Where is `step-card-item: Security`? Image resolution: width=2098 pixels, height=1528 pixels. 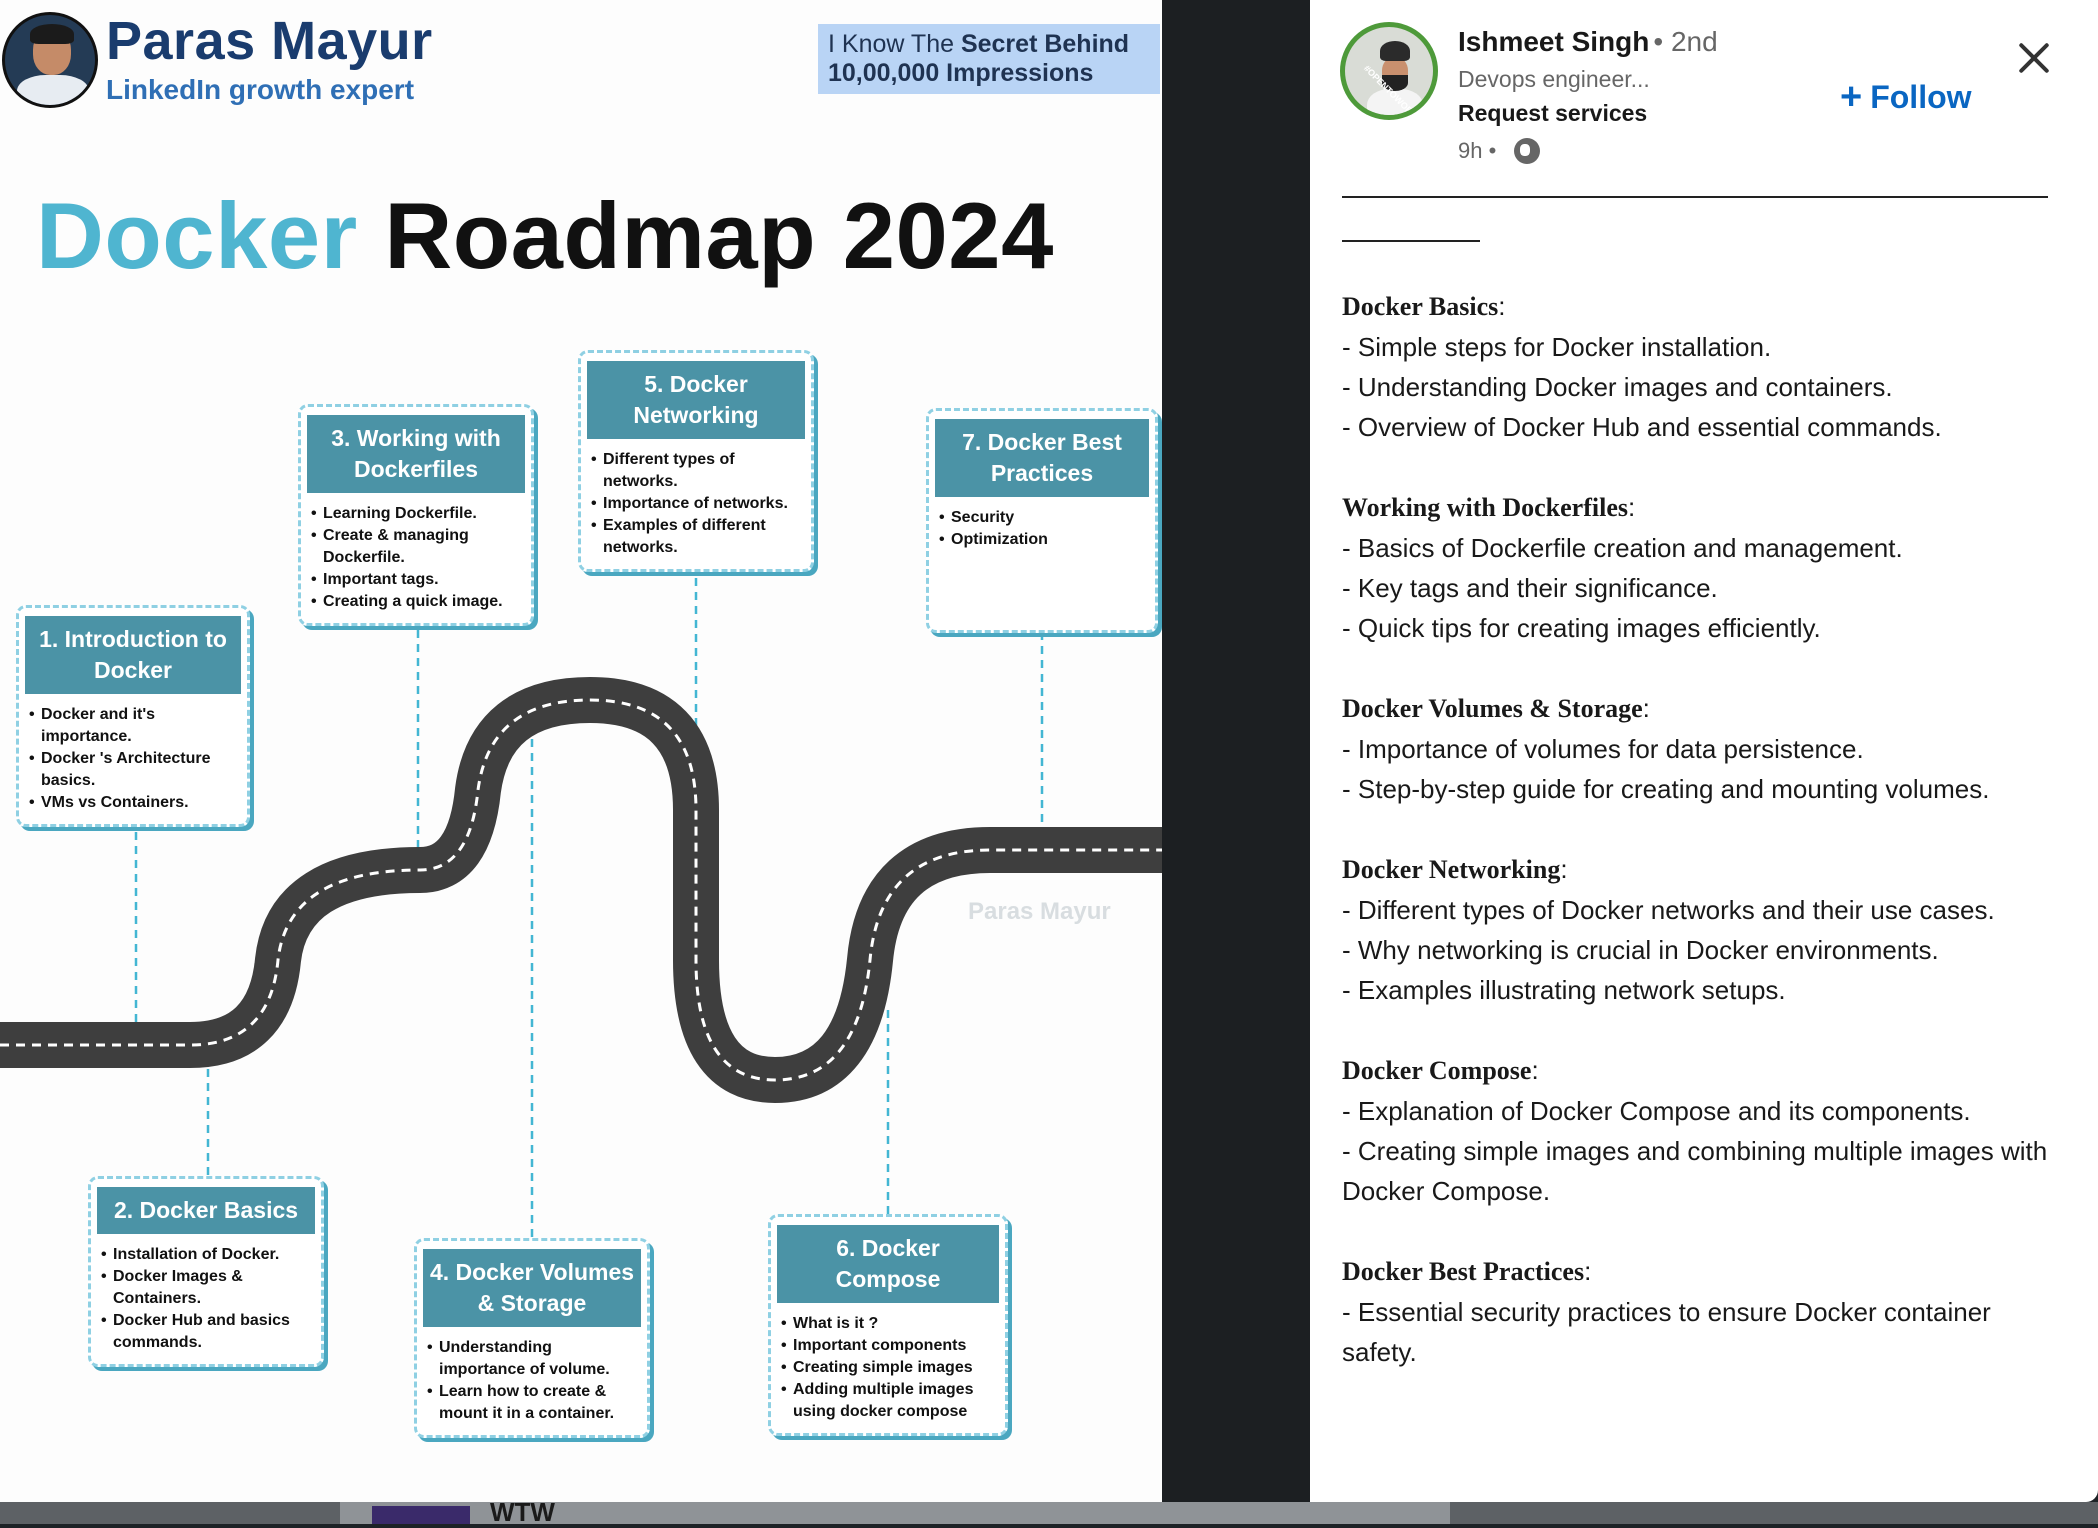 step-card-item: Security is located at coordinates (1042, 518).